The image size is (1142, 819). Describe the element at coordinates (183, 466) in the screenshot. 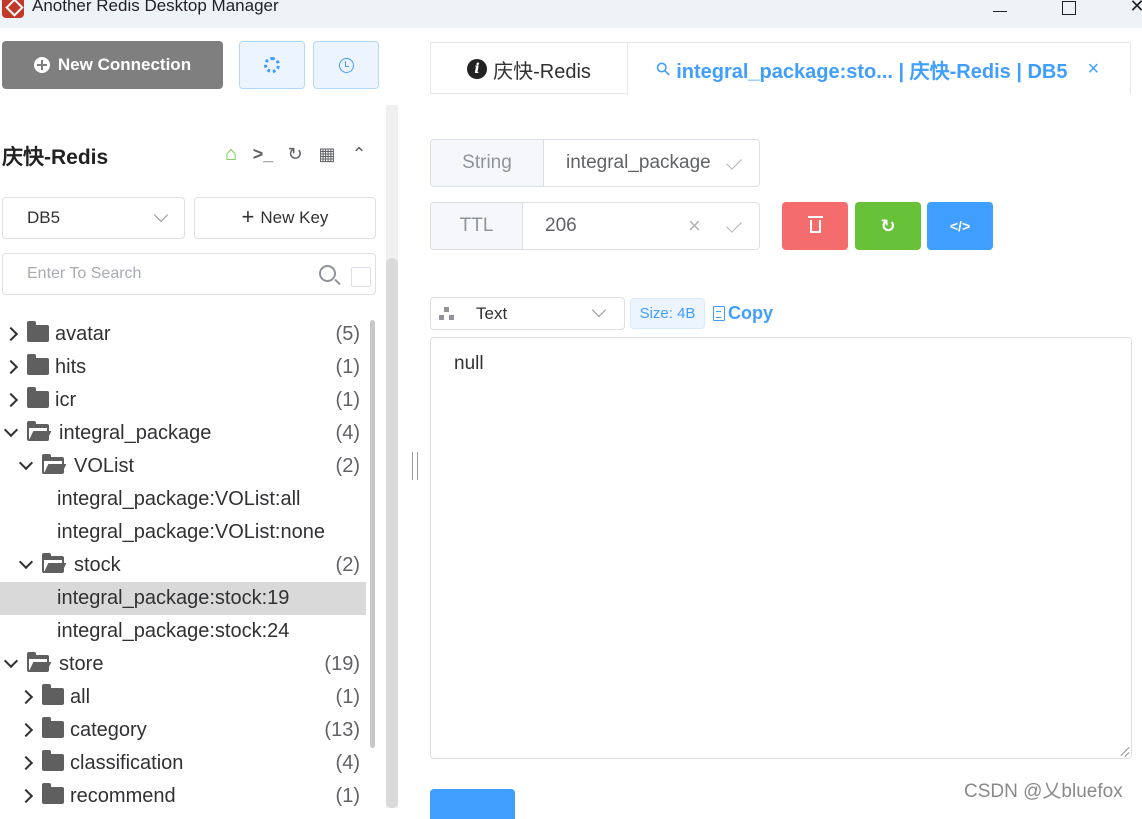

I see `tree-folder: VOList (2)` at that location.